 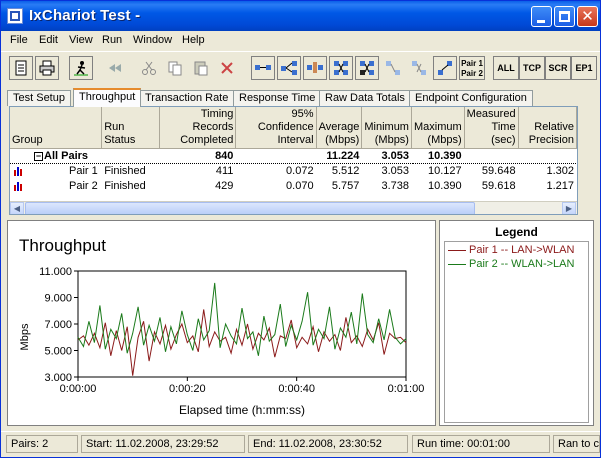 What do you see at coordinates (130, 156) in the screenshot?
I see `all-pairs-status` at bounding box center [130, 156].